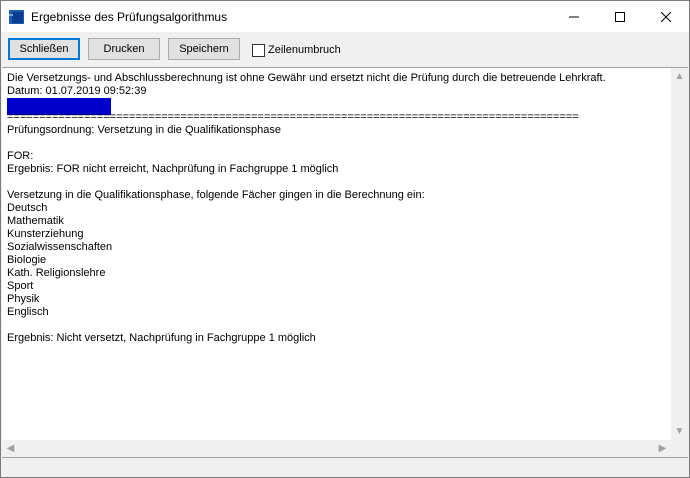  I want to click on close-window-button, so click(666, 16).